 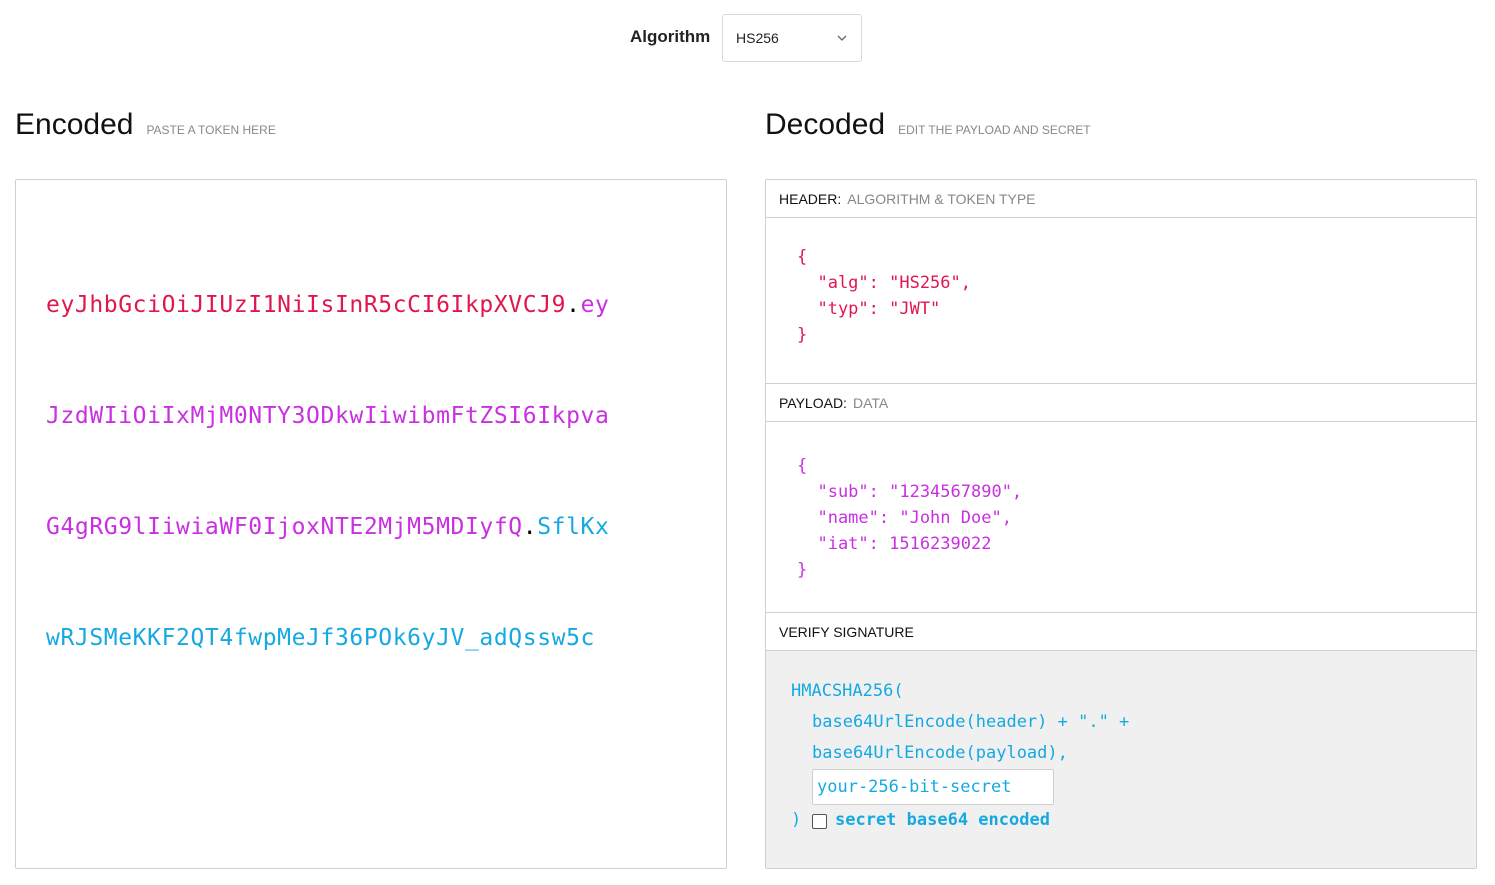 I want to click on encoded-title: Encoded, so click(x=74, y=124).